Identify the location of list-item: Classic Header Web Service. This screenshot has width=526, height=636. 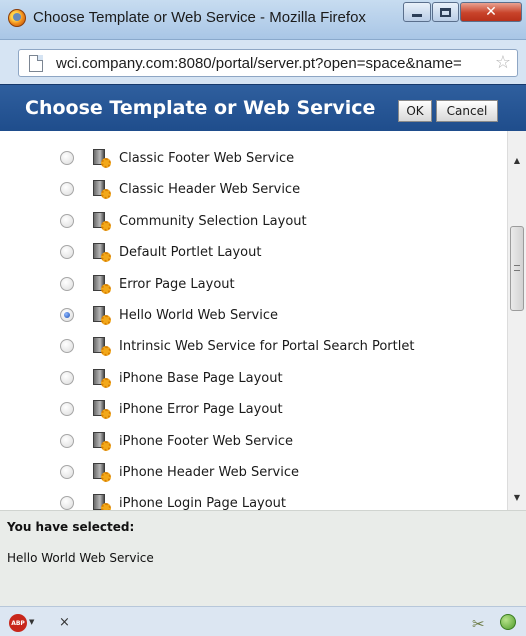
(252, 189).